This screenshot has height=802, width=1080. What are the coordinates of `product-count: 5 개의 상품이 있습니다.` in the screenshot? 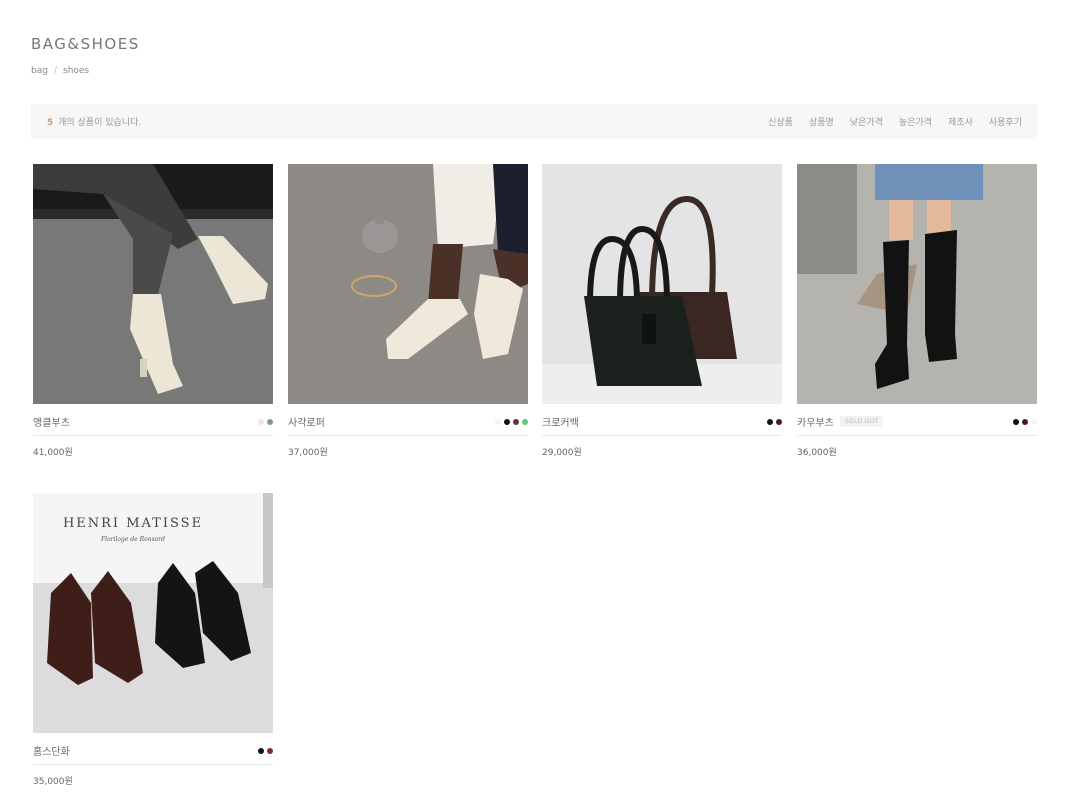 It's located at (94, 121).